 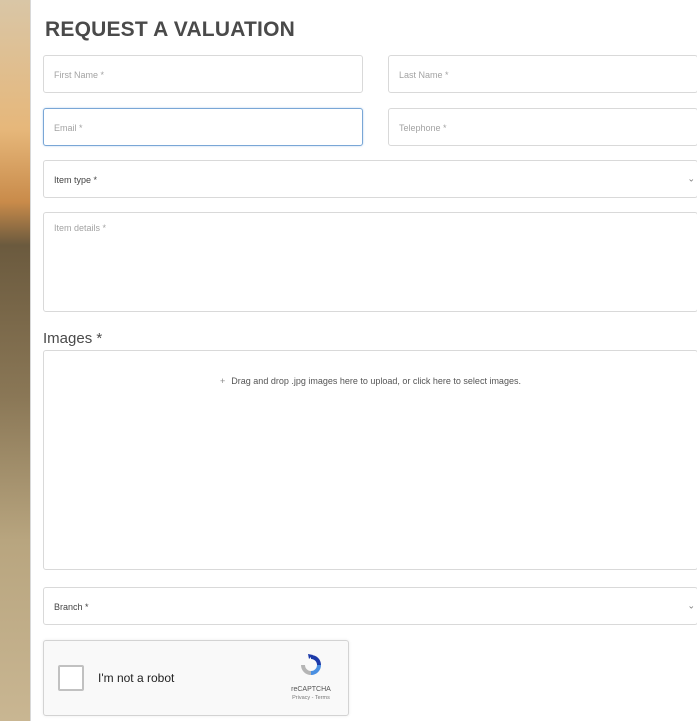 What do you see at coordinates (170, 29) in the screenshot?
I see `form-title: REQUEST A VALUATION` at bounding box center [170, 29].